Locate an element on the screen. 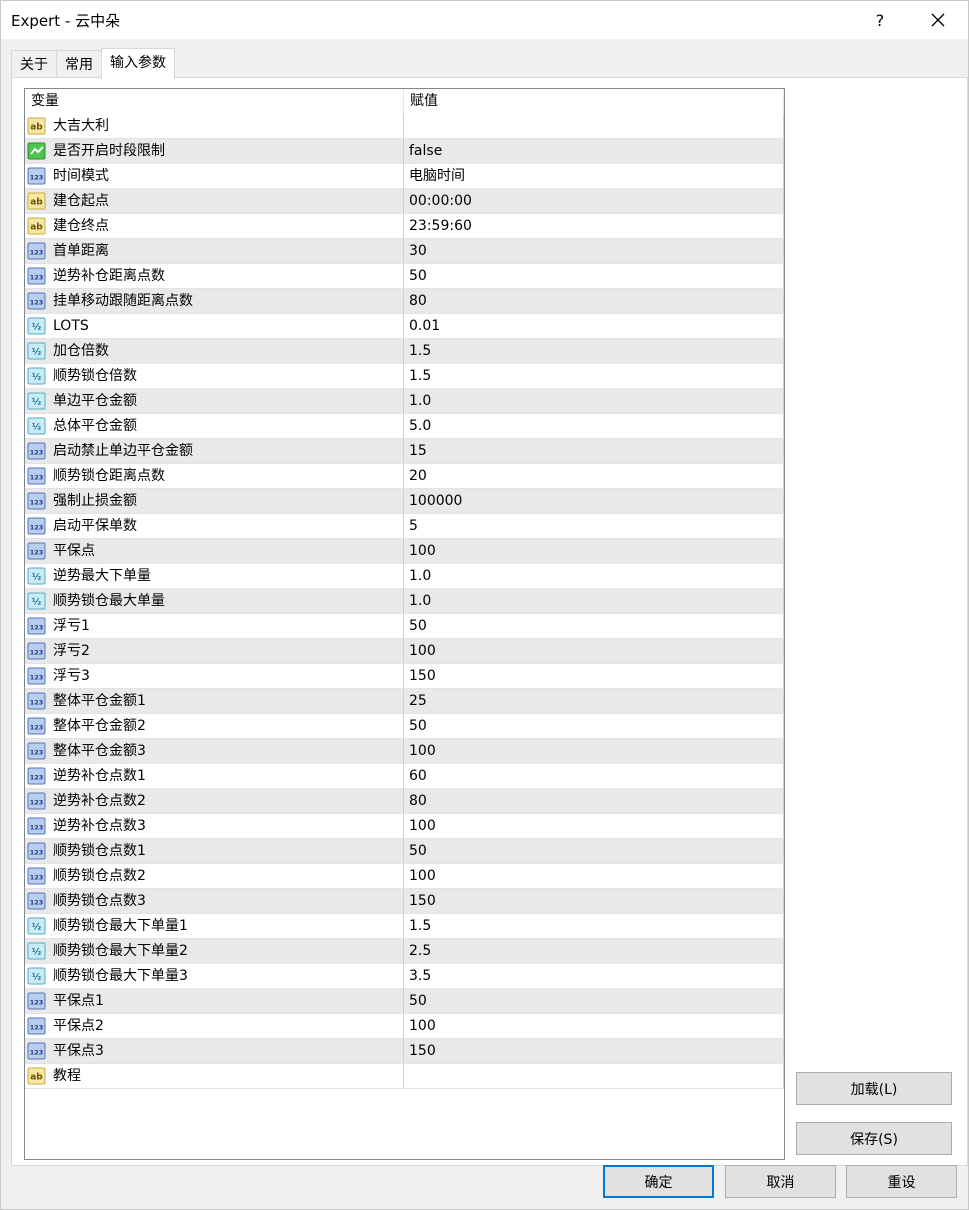  table-row: 123 整体平仓金额3 100 is located at coordinates (404, 751).